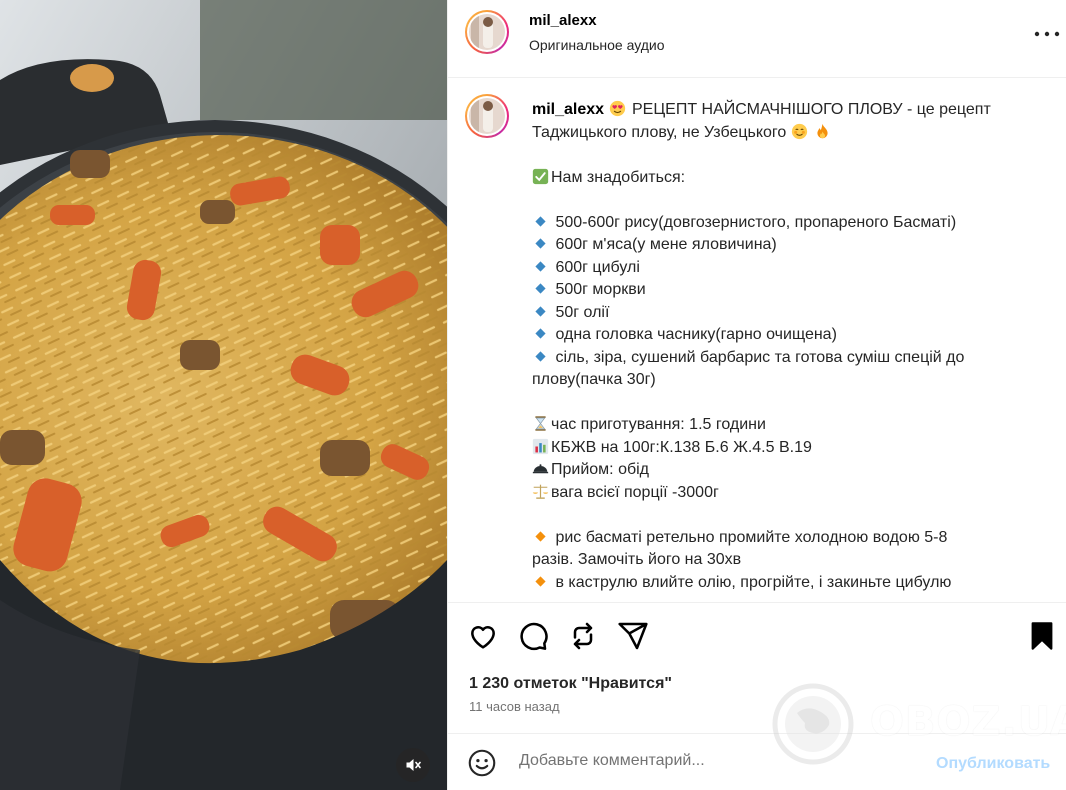 The height and width of the screenshot is (790, 1066). What do you see at coordinates (594, 379) in the screenshot?
I see `ingredient-7-cont: плову(пачка 30г)` at bounding box center [594, 379].